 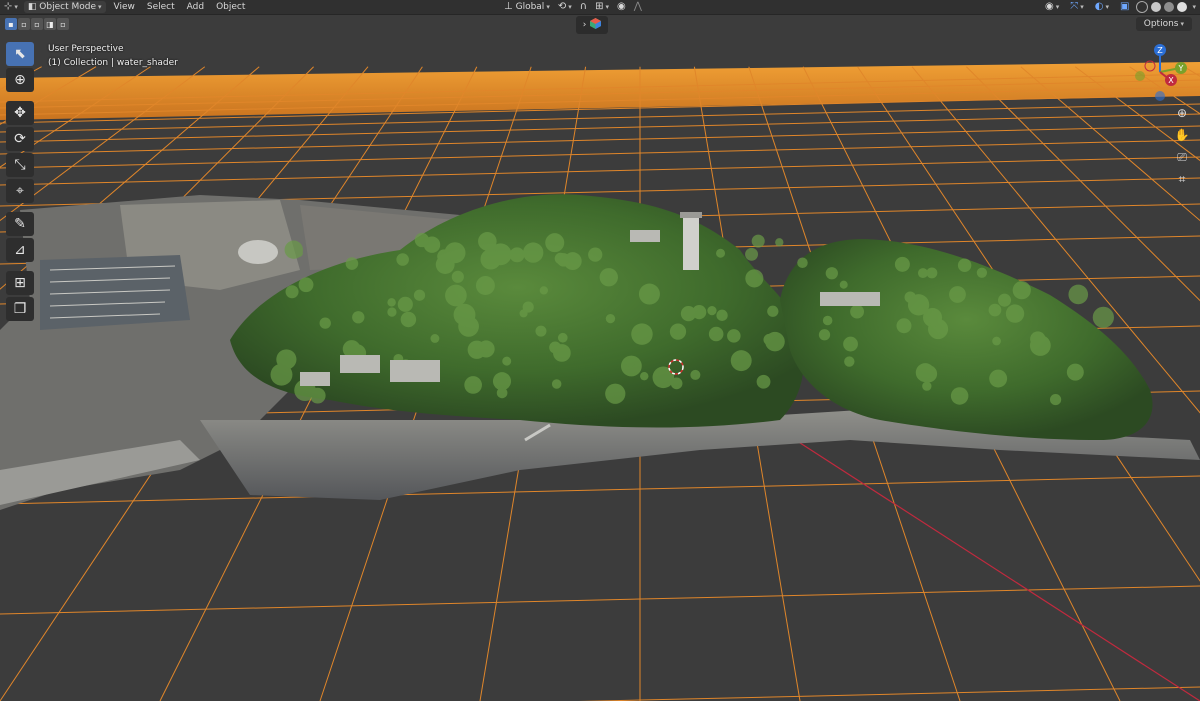 I want to click on scene-toggle: ›, so click(x=592, y=25).